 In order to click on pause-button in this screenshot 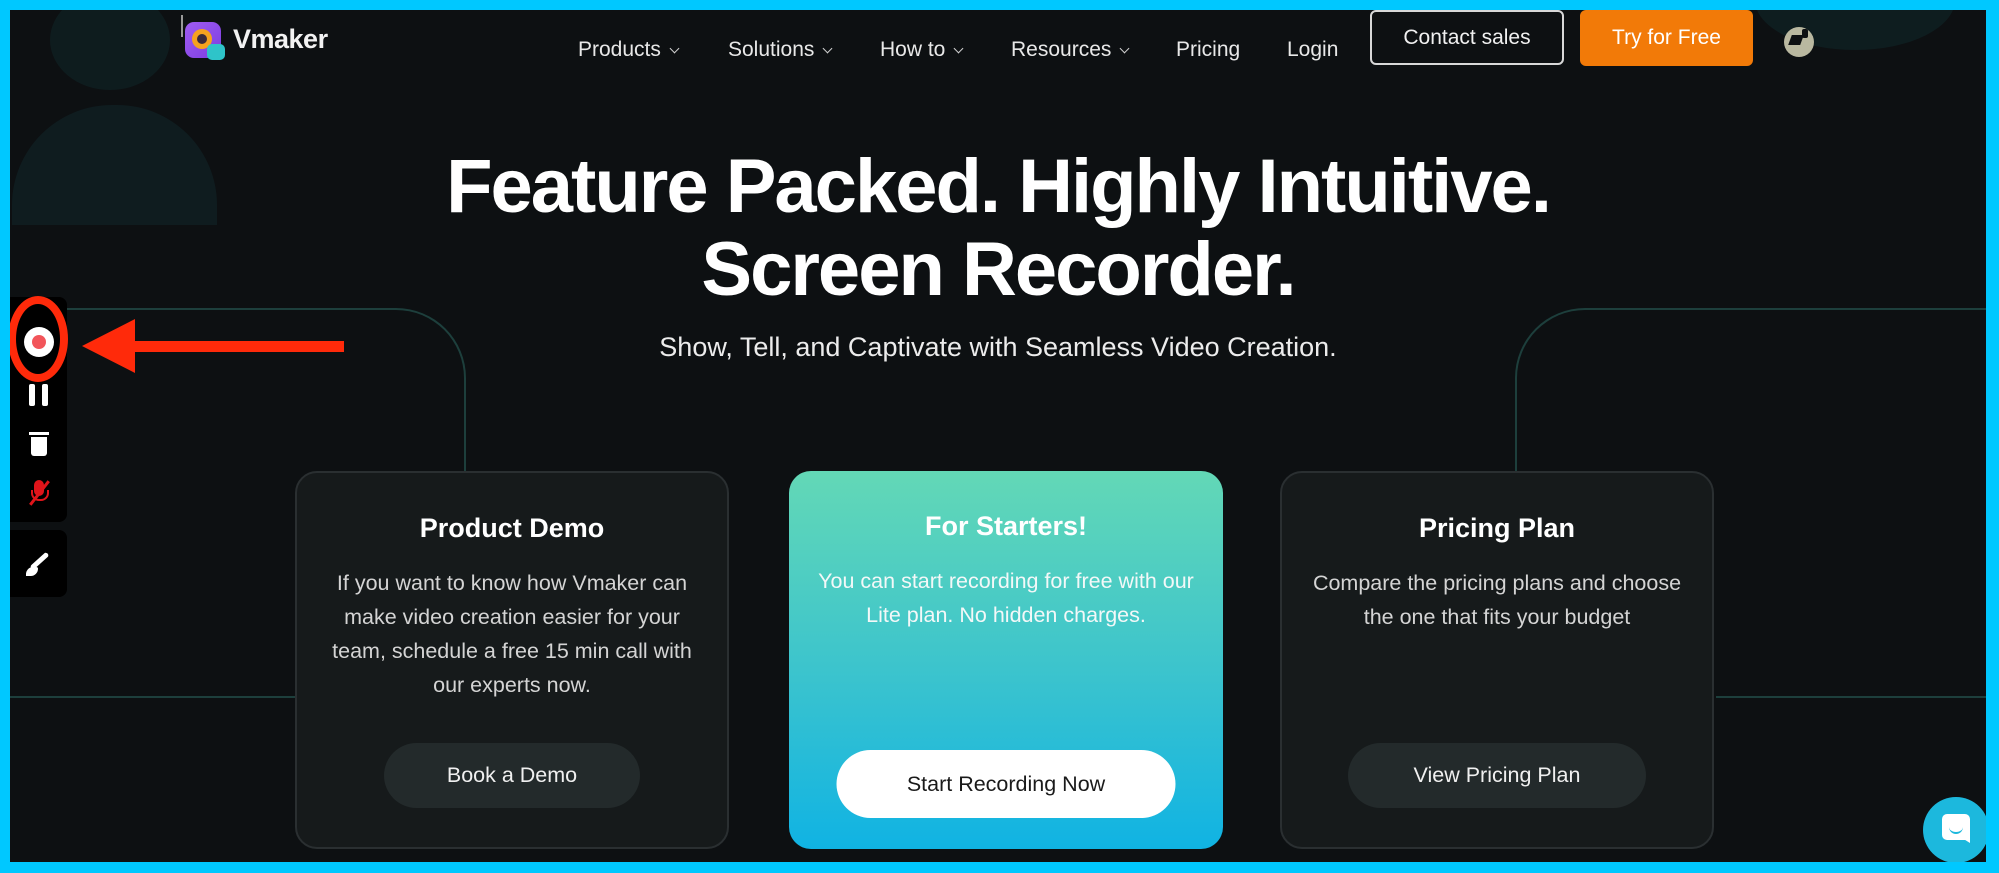, I will do `click(38, 395)`.